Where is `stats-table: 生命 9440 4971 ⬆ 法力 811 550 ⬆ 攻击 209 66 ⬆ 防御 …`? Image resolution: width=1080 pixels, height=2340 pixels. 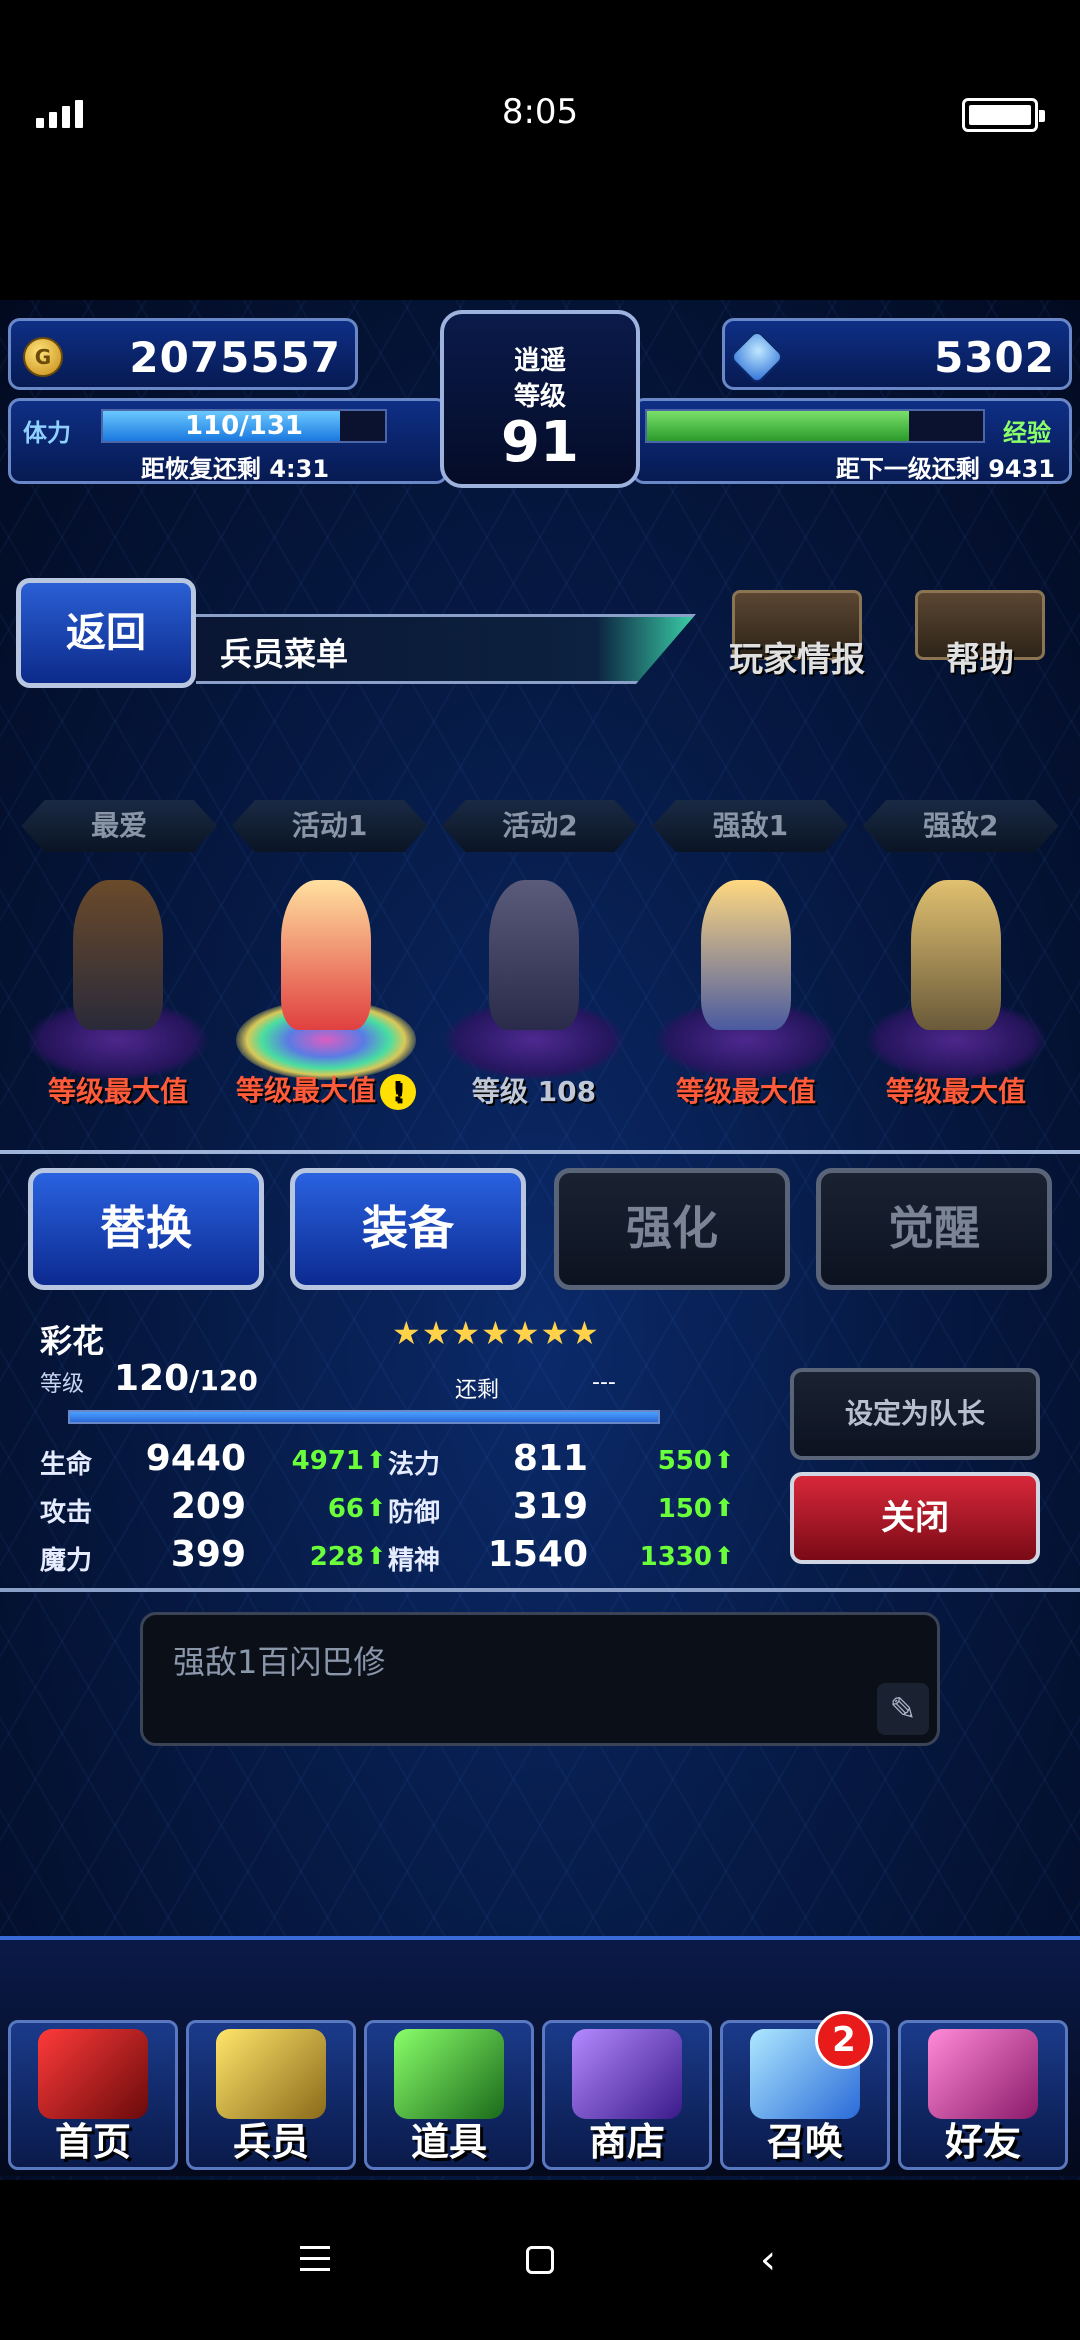 stats-table: 生命 9440 4971 ⬆ 法力 811 550 ⬆ 攻击 209 66 ⬆ 防御 … is located at coordinates (390, 1510).